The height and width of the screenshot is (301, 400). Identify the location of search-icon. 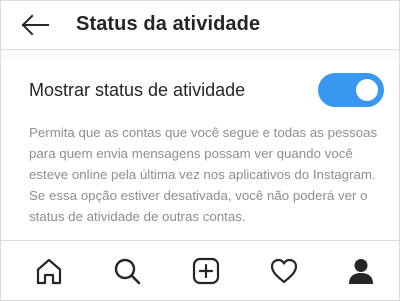
(127, 271).